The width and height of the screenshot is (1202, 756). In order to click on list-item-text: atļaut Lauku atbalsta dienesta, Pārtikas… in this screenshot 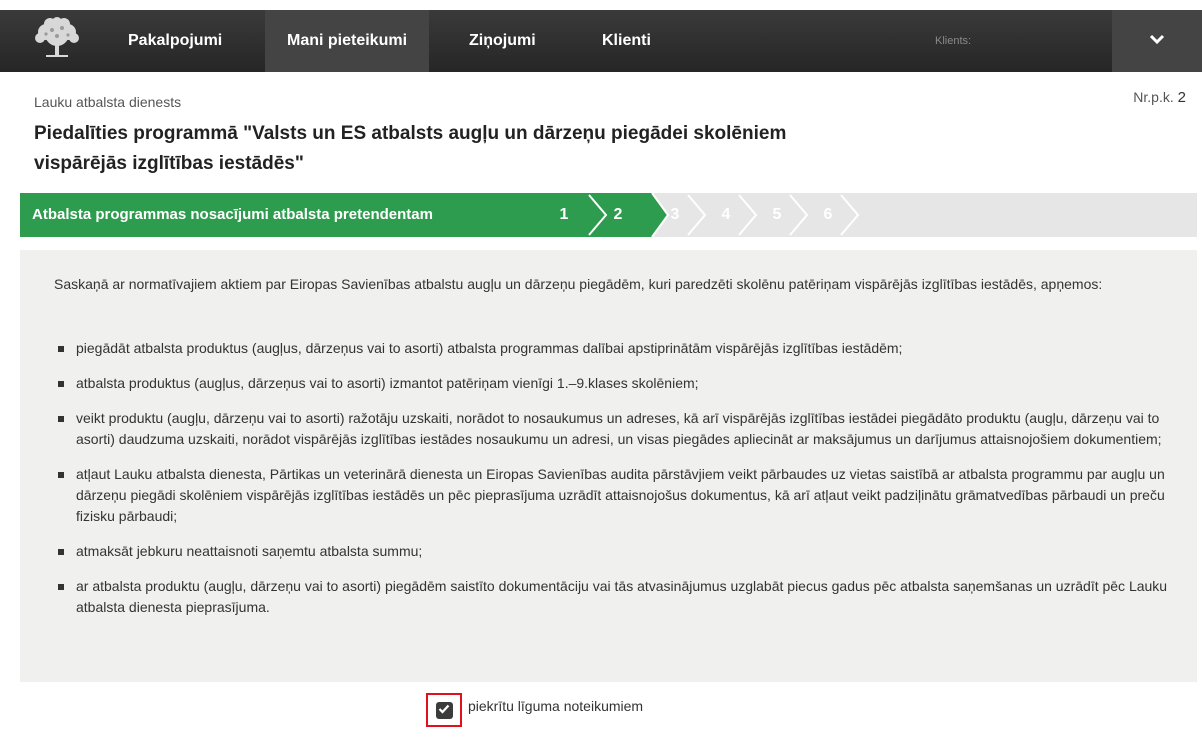, I will do `click(620, 495)`.